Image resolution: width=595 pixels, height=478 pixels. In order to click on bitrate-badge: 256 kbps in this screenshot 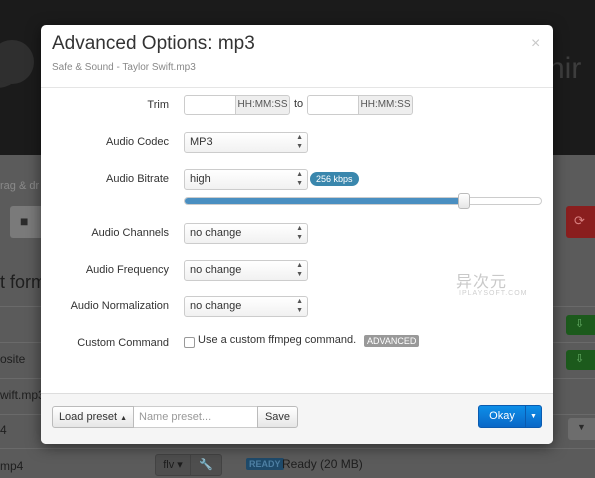, I will do `click(334, 179)`.